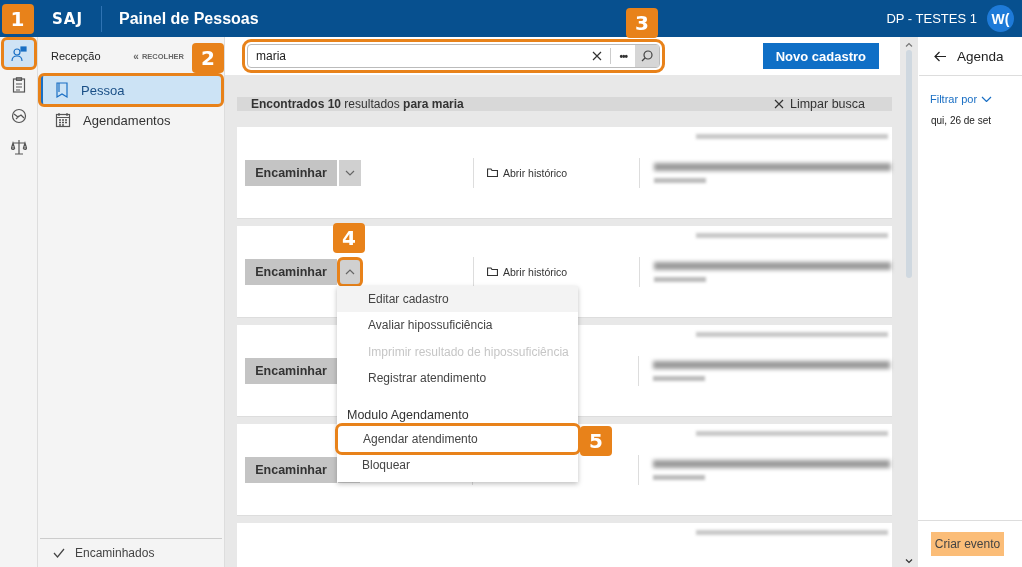 The width and height of the screenshot is (1022, 567). What do you see at coordinates (115, 553) in the screenshot?
I see `footer-link: Encaminhados` at bounding box center [115, 553].